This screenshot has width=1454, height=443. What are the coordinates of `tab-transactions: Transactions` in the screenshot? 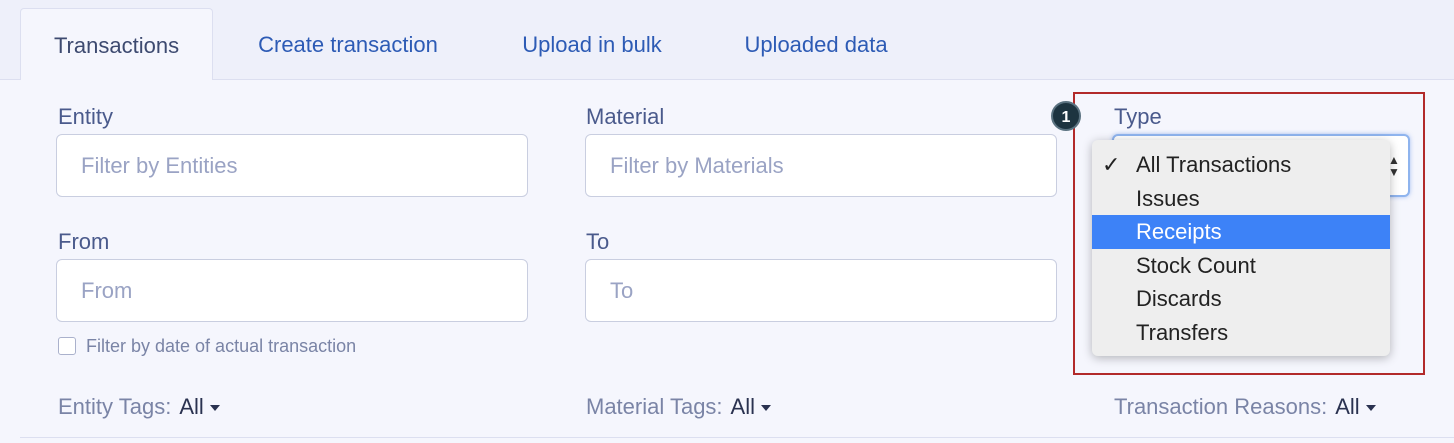 It's located at (116, 44).